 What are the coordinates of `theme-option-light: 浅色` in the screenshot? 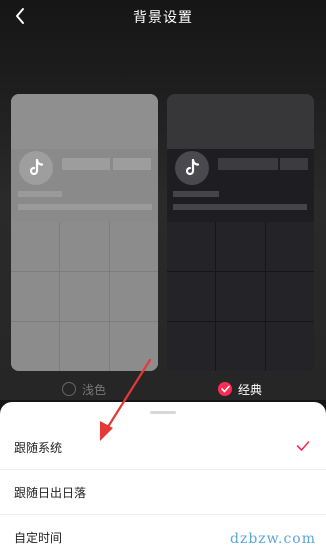 It's located at (84, 389).